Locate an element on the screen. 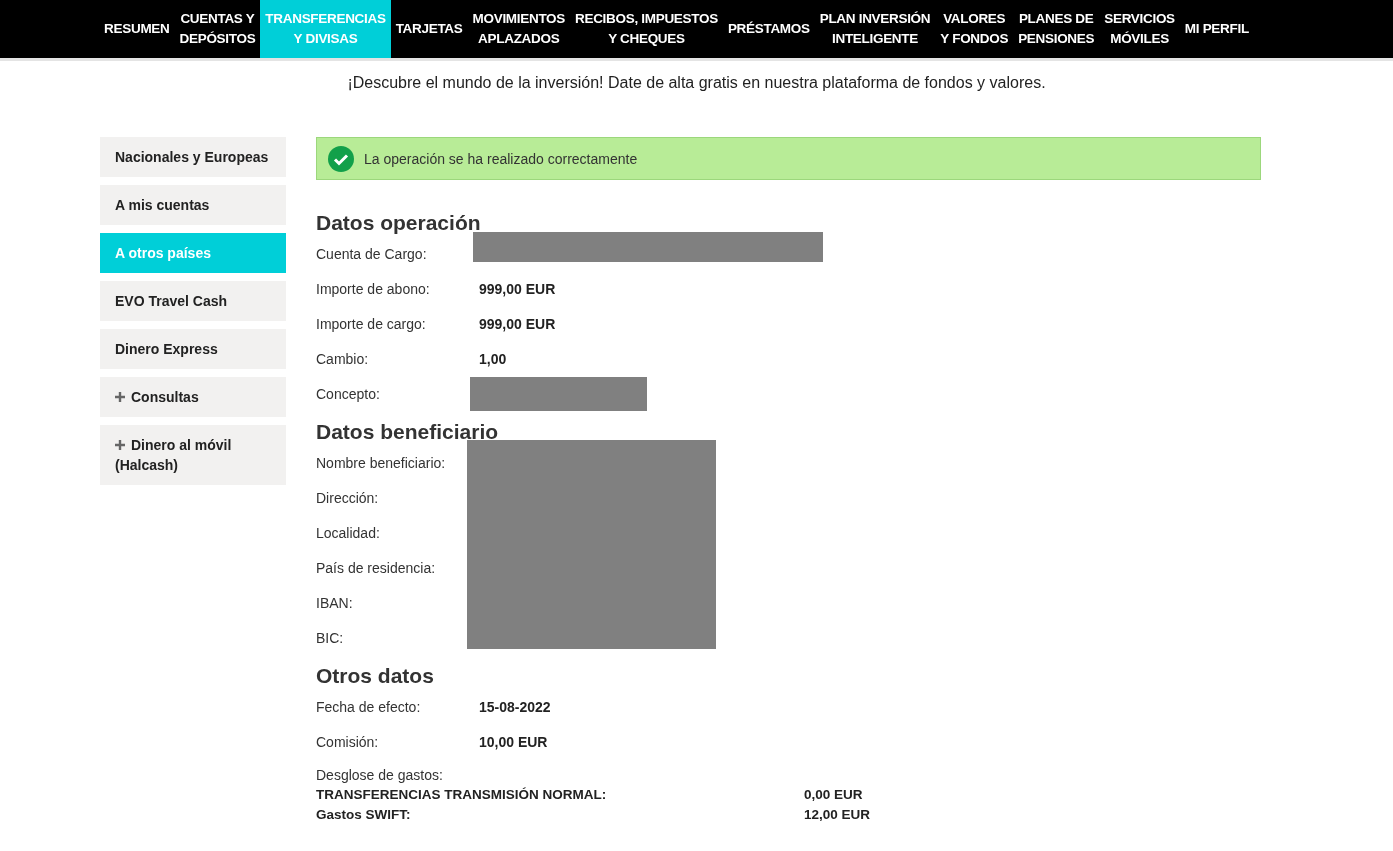 Image resolution: width=1393 pixels, height=851 pixels. field-label: Concepto: is located at coordinates (348, 393).